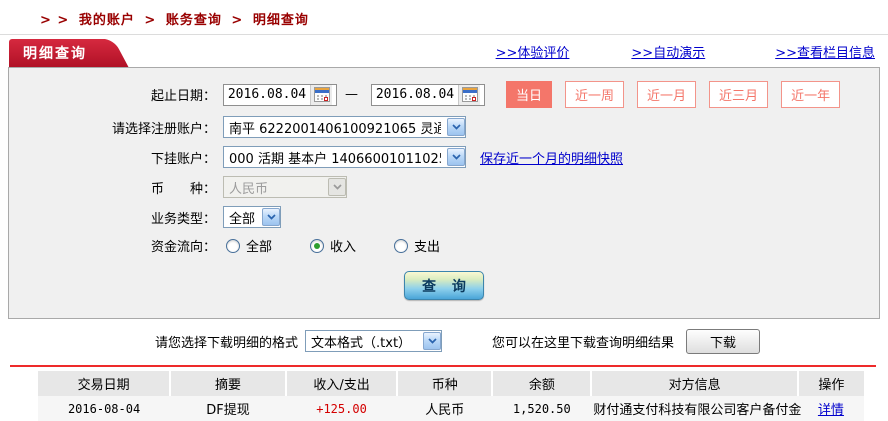  I want to click on sub-account-select: 000 活期 基本户 1406600101102571848, so click(344, 157).